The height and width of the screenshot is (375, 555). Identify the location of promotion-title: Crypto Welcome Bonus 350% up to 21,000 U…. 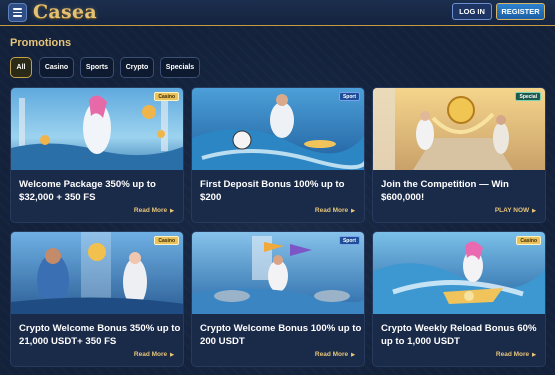
(100, 335).